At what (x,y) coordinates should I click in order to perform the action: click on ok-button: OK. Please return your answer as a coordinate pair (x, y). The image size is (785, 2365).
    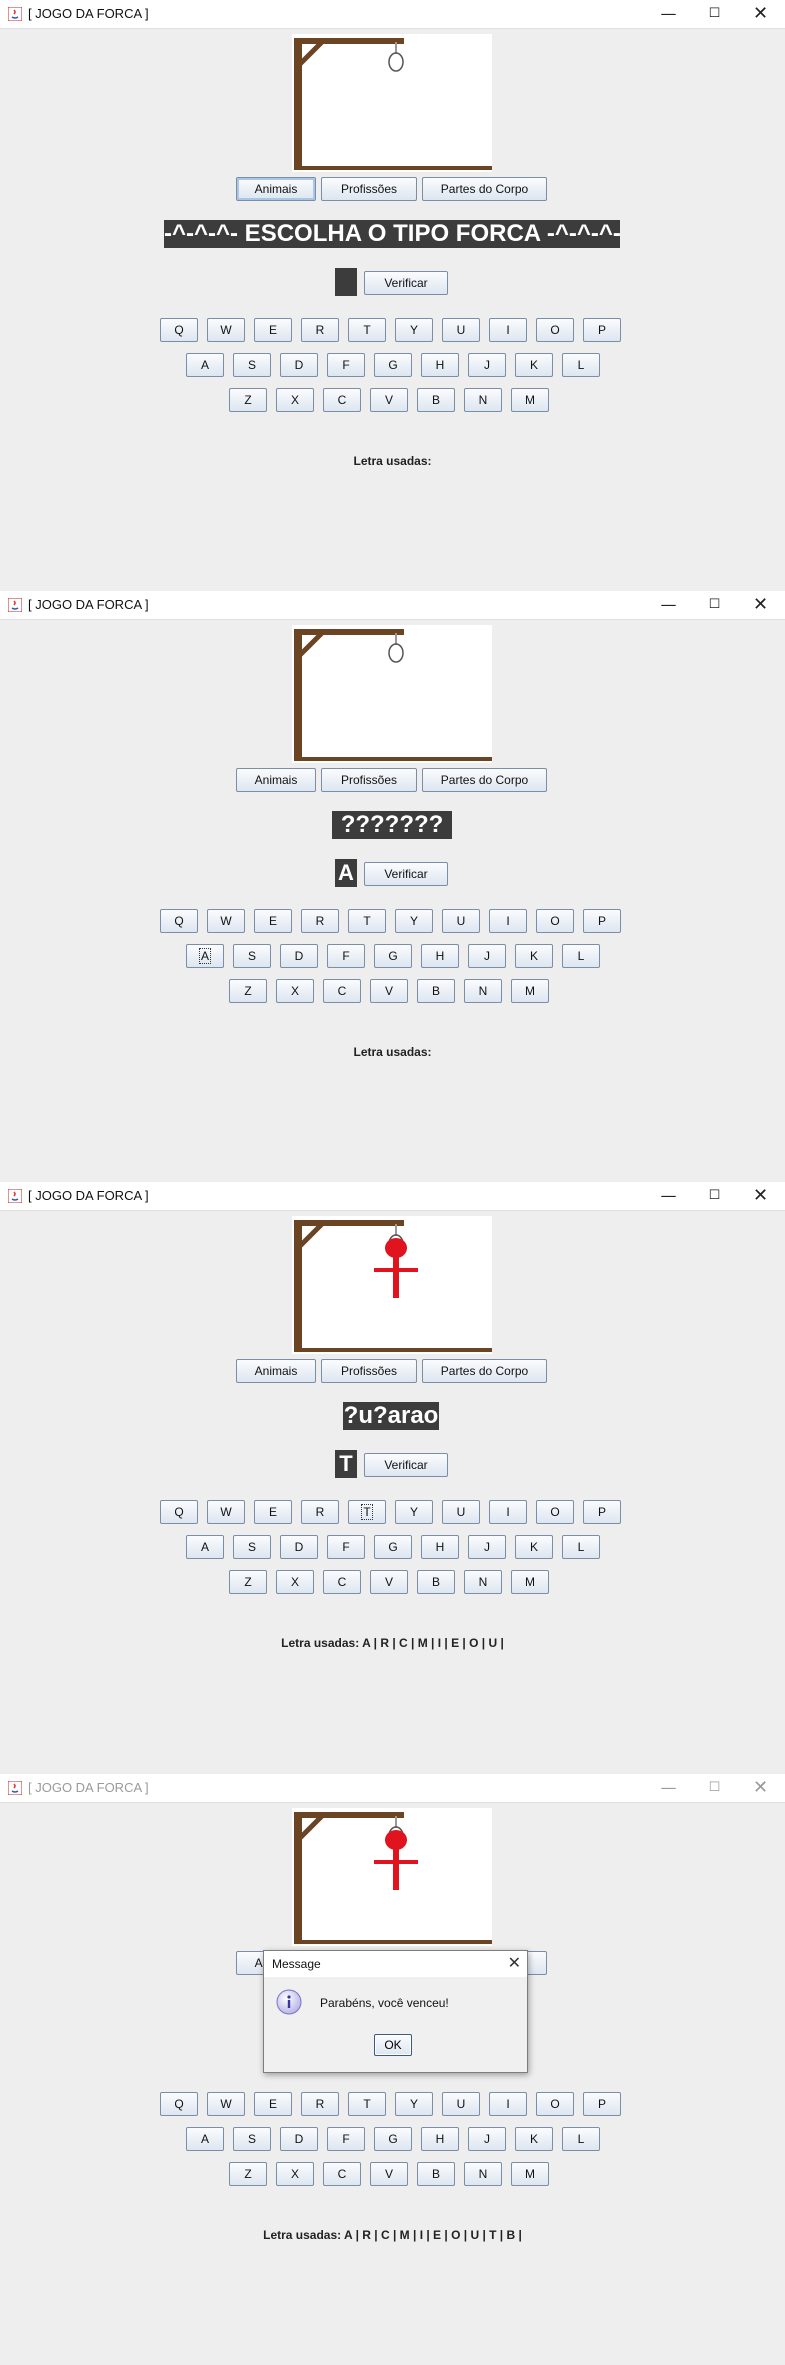
    Looking at the image, I should click on (393, 2045).